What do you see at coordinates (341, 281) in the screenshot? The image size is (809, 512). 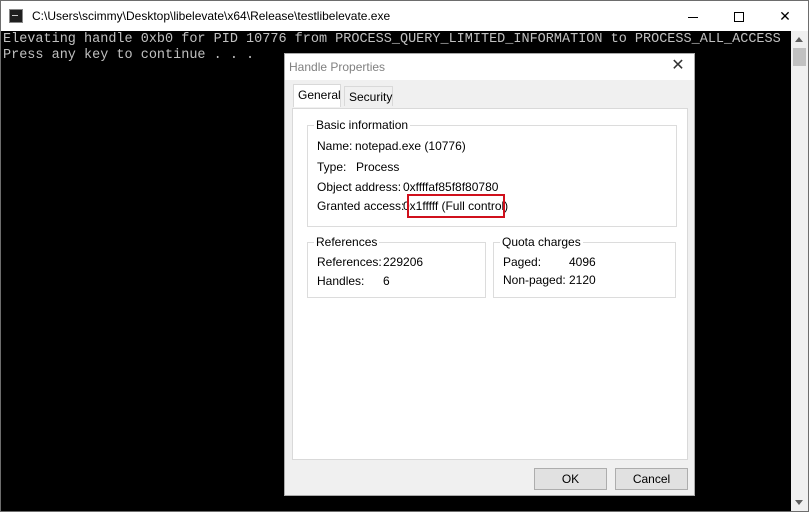 I see `handles-label: Handles:` at bounding box center [341, 281].